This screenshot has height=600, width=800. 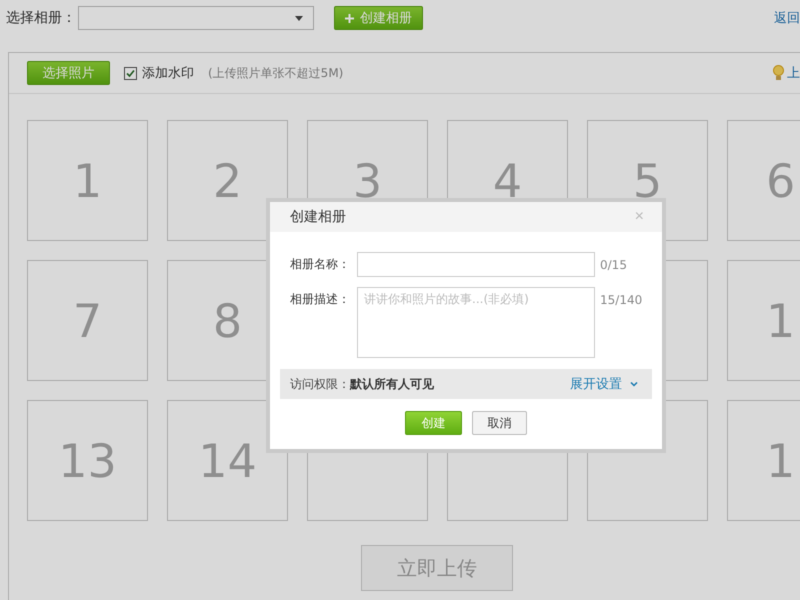 What do you see at coordinates (68, 73) in the screenshot?
I see `select-photos-button: 选择照片` at bounding box center [68, 73].